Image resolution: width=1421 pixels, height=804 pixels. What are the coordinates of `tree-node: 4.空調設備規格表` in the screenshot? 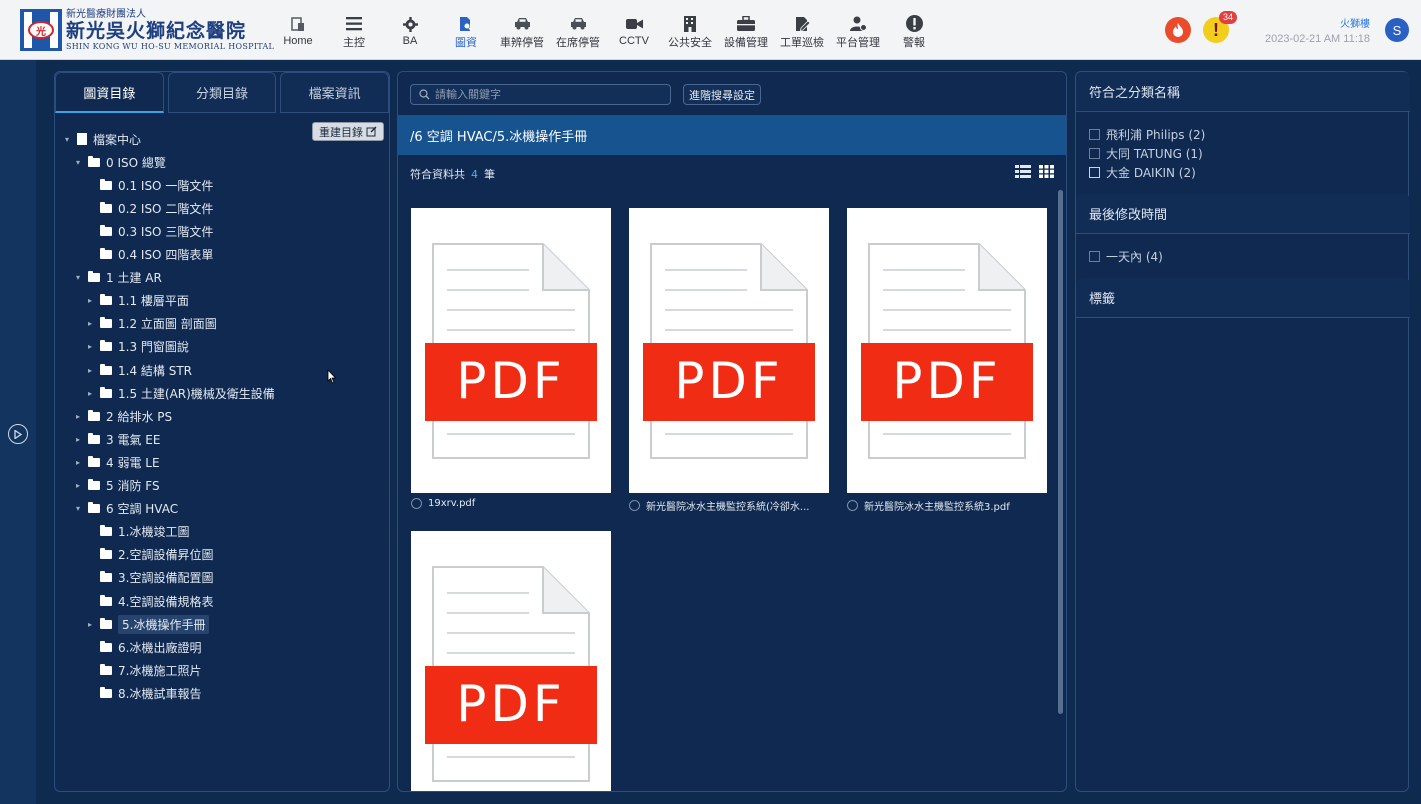 It's located at (148, 601).